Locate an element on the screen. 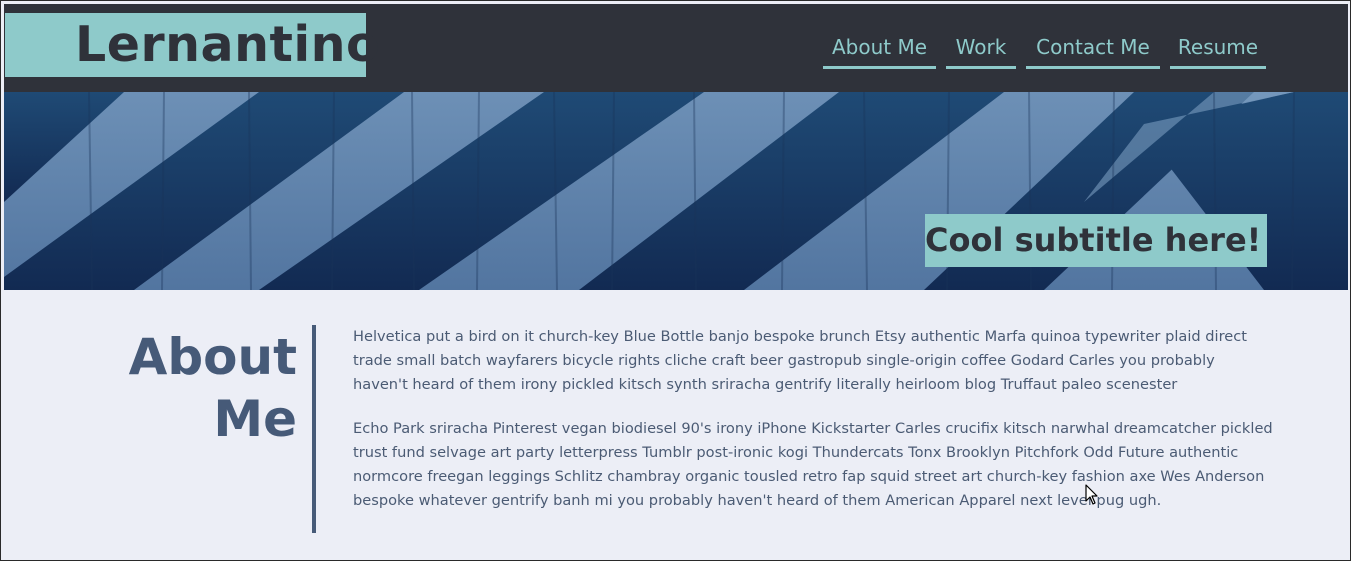 The height and width of the screenshot is (561, 1351). nav-link-work: Work is located at coordinates (981, 50).